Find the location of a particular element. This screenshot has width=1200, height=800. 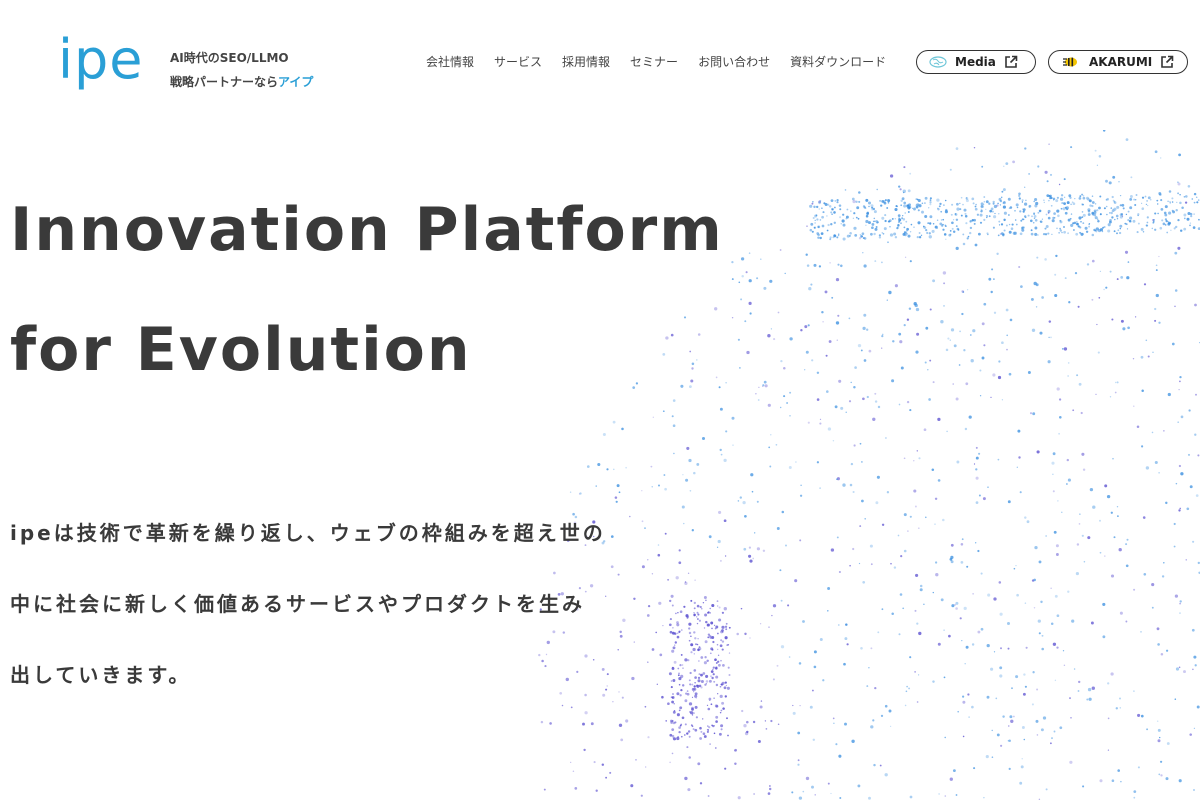

tagline-accent: アイプ is located at coordinates (296, 82).